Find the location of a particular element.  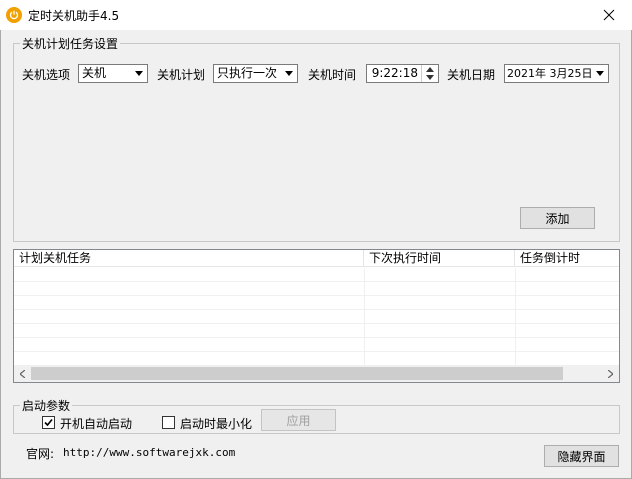

minimize-label: 启动时最小化 is located at coordinates (216, 423).